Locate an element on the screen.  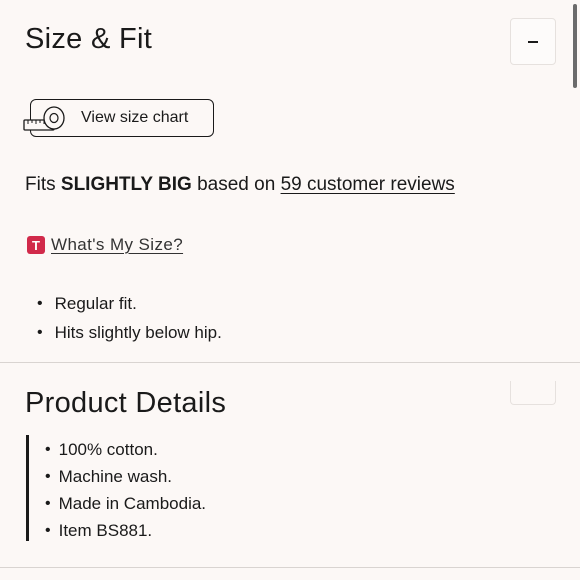
measuring-tape-icon is located at coordinates (44, 118).